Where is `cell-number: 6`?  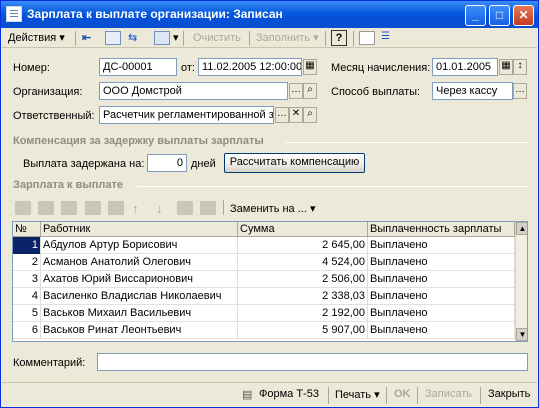 cell-number: 6 is located at coordinates (27, 330).